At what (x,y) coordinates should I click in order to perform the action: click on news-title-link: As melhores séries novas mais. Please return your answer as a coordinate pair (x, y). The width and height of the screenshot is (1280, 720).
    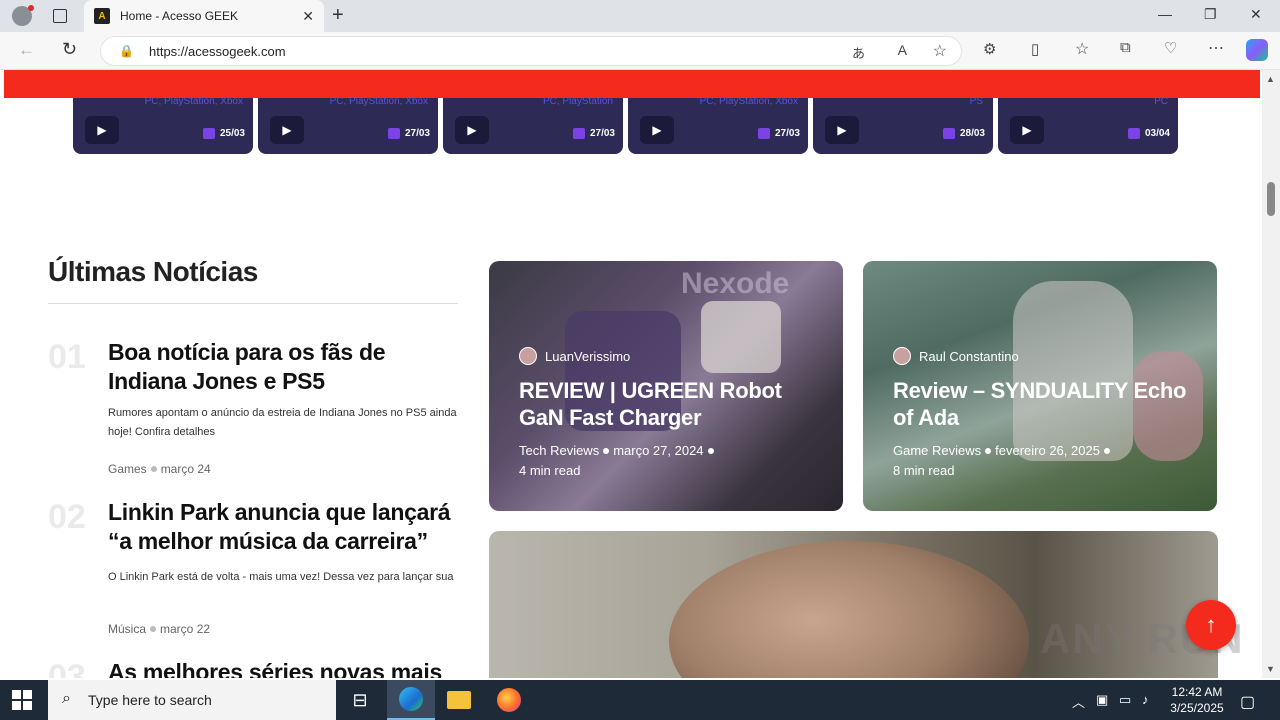
    Looking at the image, I should click on (288, 668).